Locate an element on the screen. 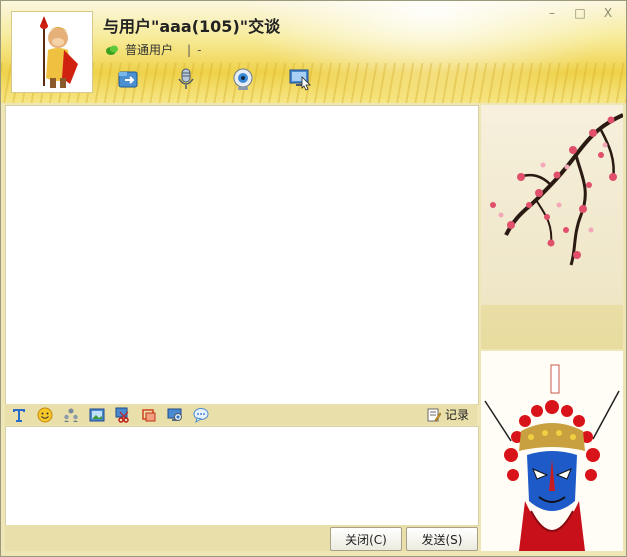  chat-bubble-icon is located at coordinates (201, 415).